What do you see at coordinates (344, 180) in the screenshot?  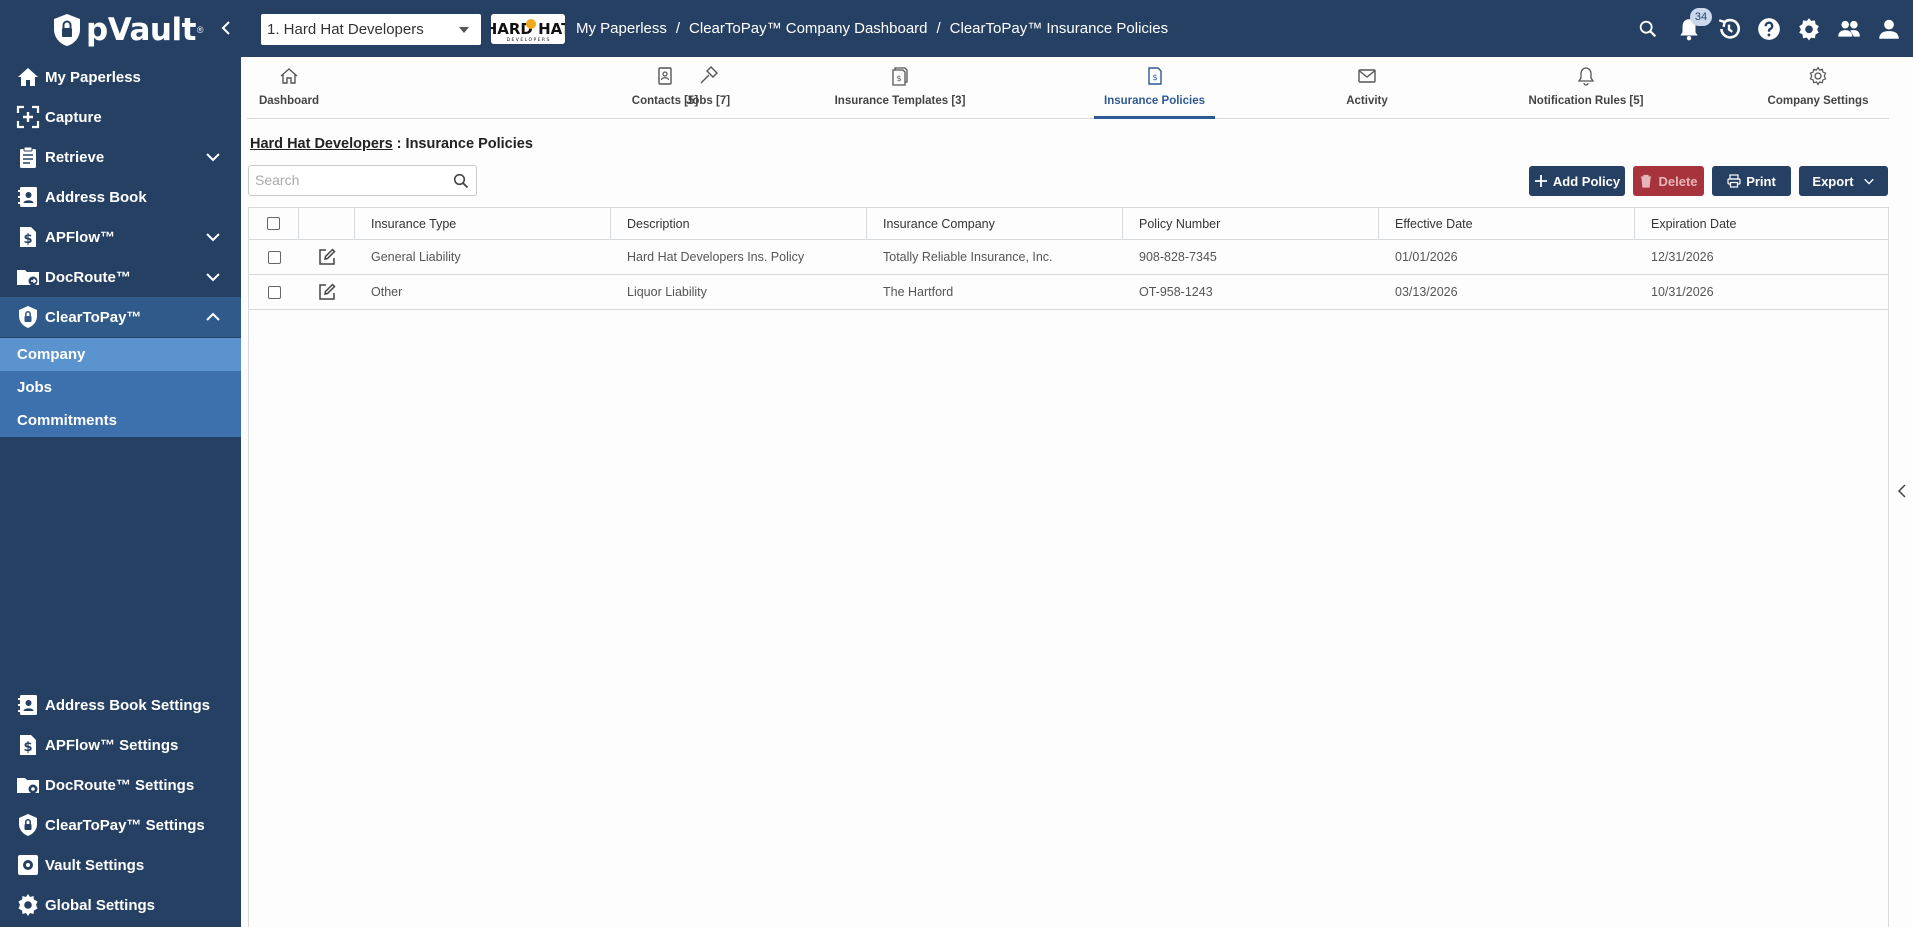 I see `search-input` at bounding box center [344, 180].